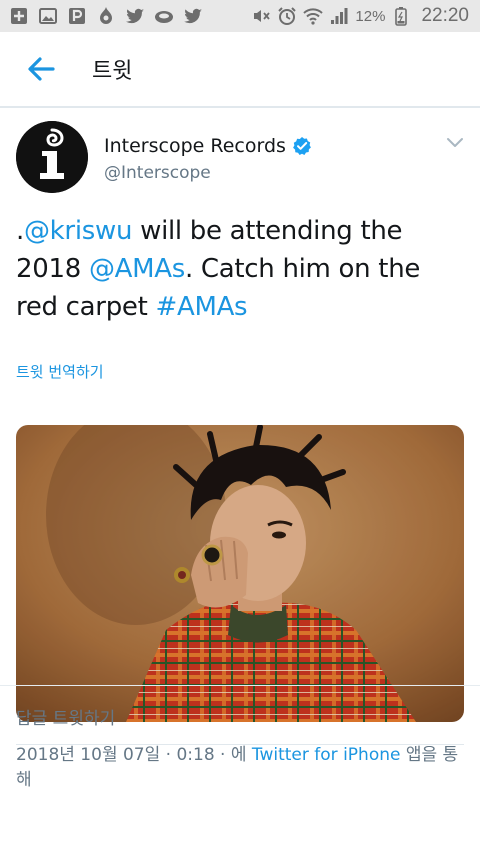 Image resolution: width=480 pixels, height=853 pixels. Describe the element at coordinates (106, 16) in the screenshot. I see `fire-drop-icon` at that location.